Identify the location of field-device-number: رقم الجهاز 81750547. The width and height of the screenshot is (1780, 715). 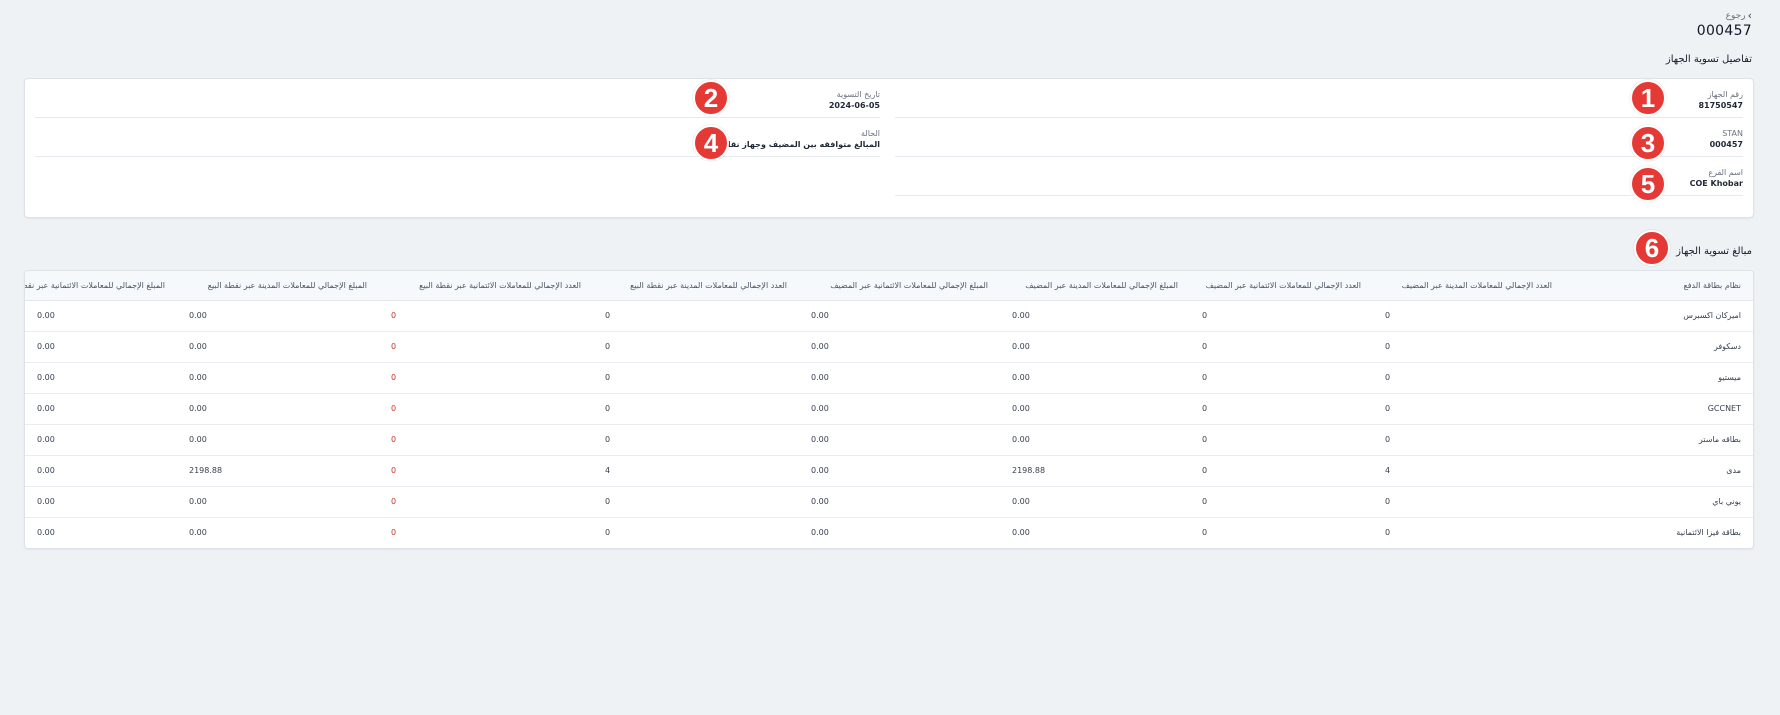
(1319, 98).